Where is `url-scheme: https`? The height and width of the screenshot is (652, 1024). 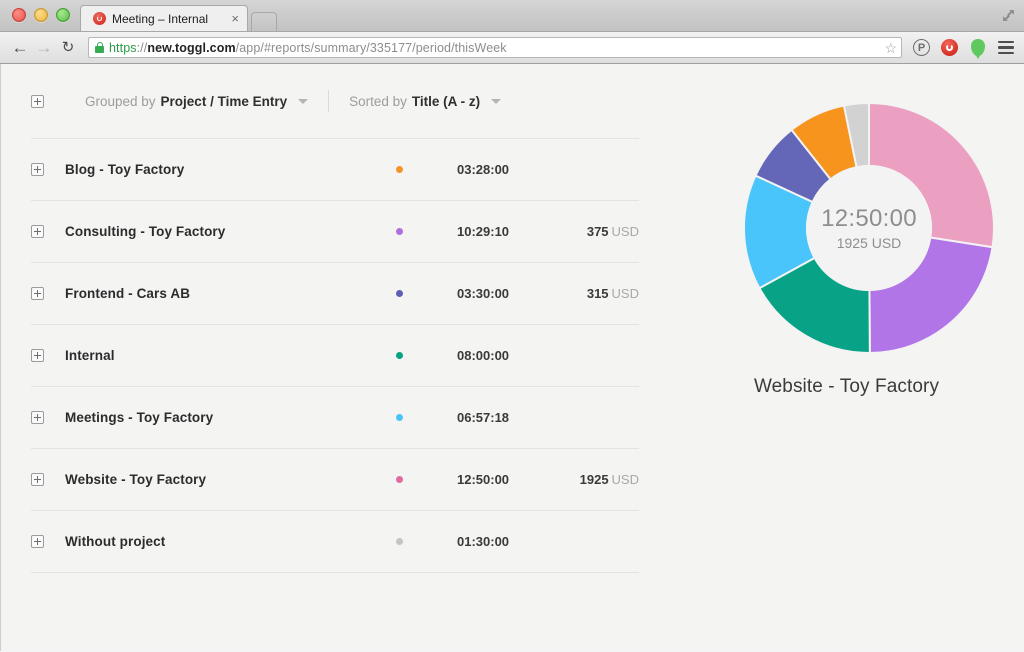
url-scheme: https is located at coordinates (123, 47).